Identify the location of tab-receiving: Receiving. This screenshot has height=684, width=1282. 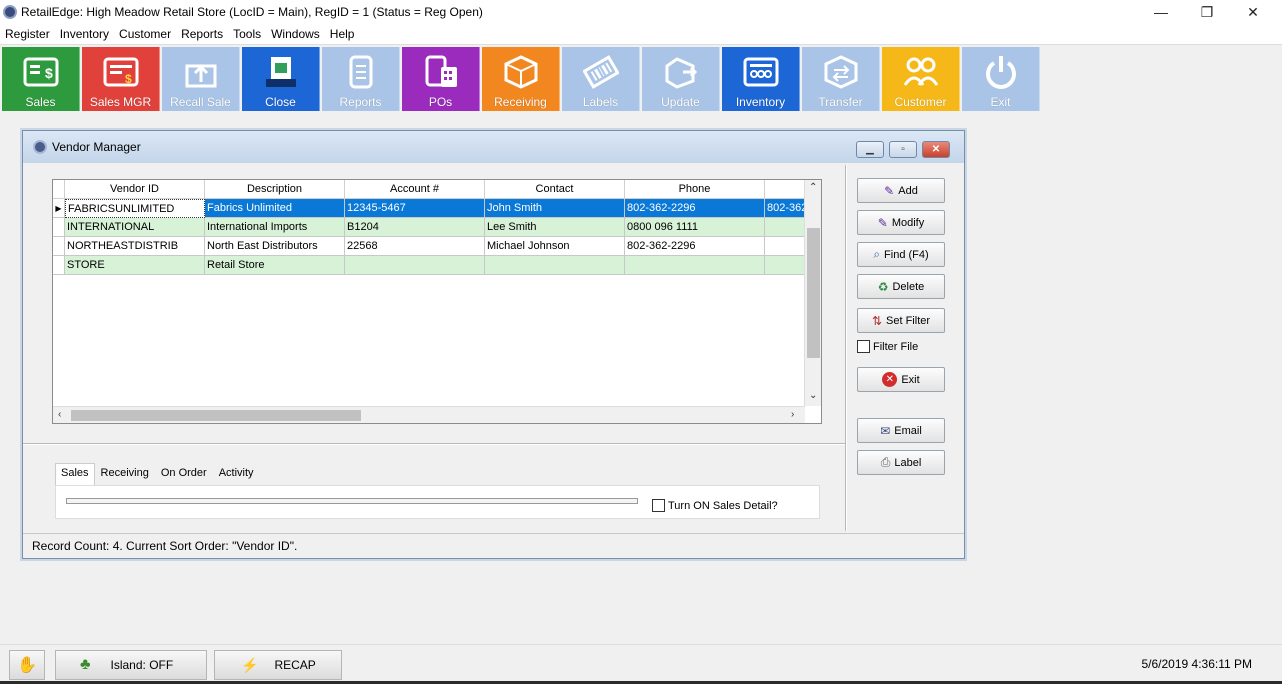
(125, 474).